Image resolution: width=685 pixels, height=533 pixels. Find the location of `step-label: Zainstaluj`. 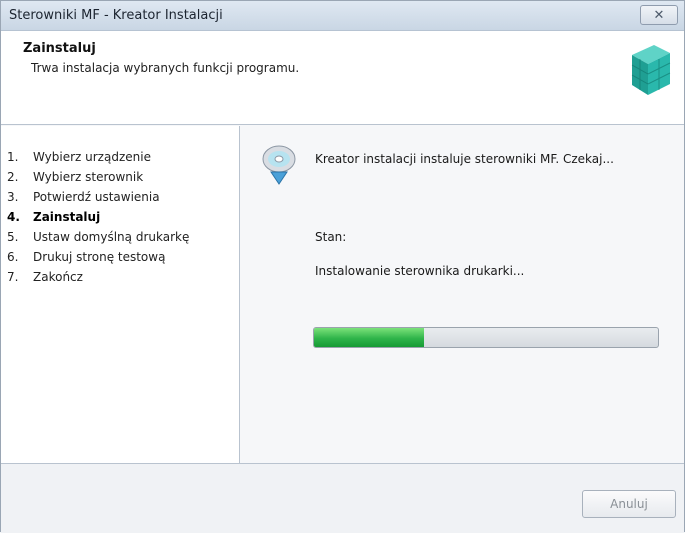

step-label: Zainstaluj is located at coordinates (67, 217).